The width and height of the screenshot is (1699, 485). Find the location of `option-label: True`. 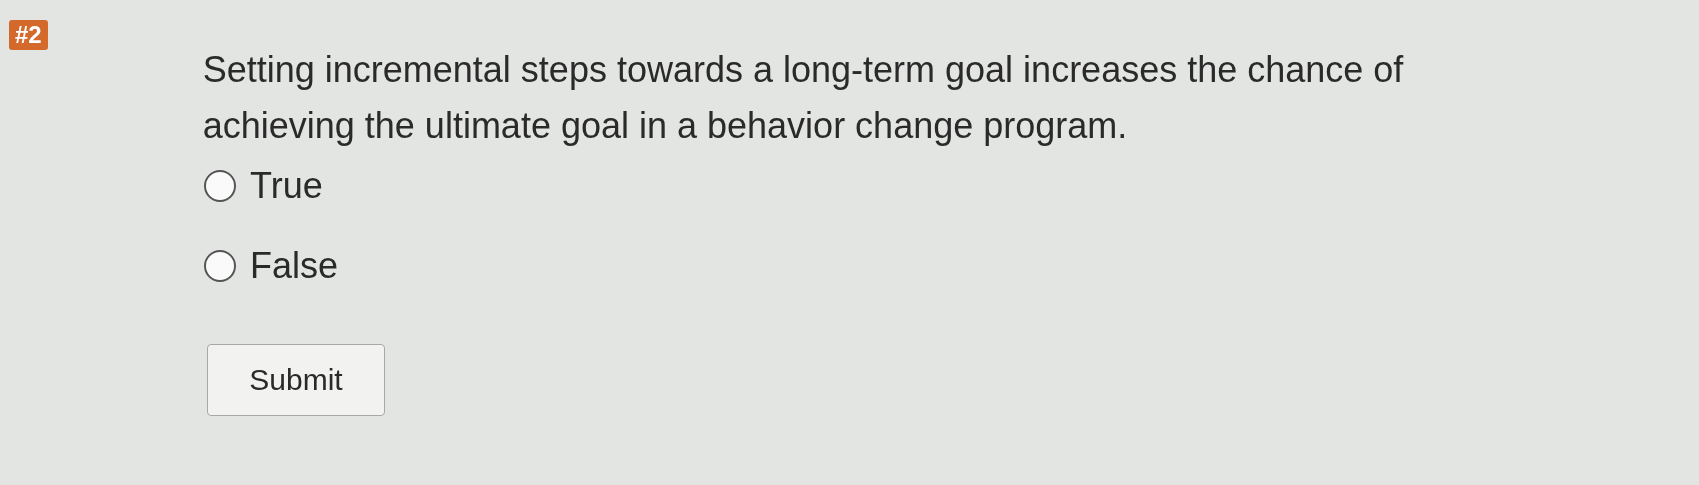

option-label: True is located at coordinates (286, 186).